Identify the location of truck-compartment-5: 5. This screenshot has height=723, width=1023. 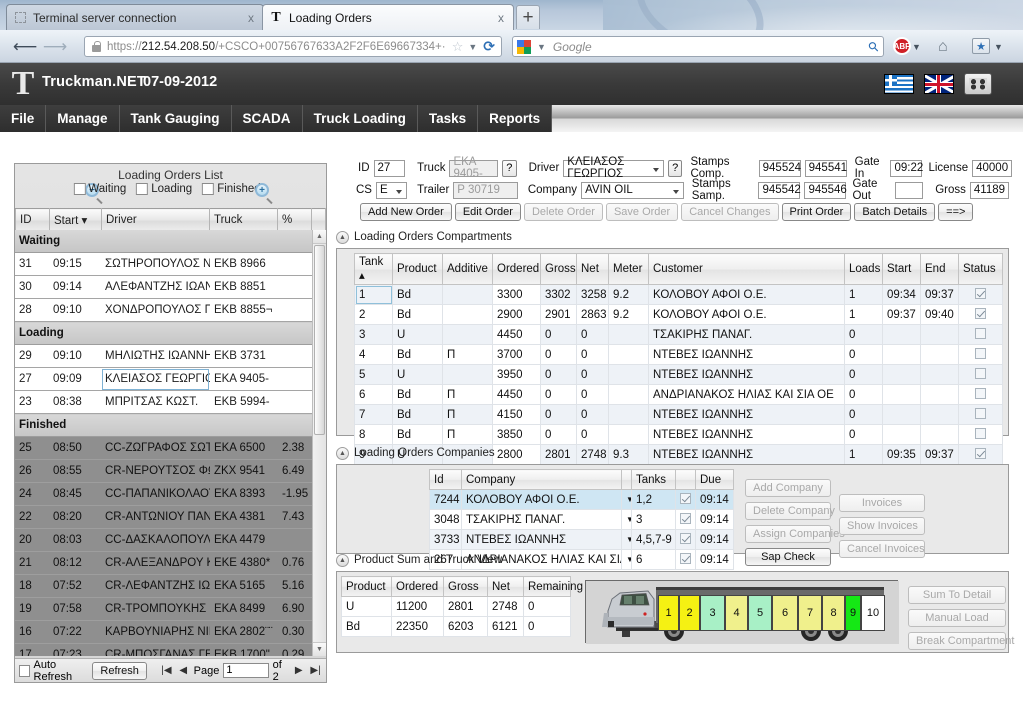
(760, 613).